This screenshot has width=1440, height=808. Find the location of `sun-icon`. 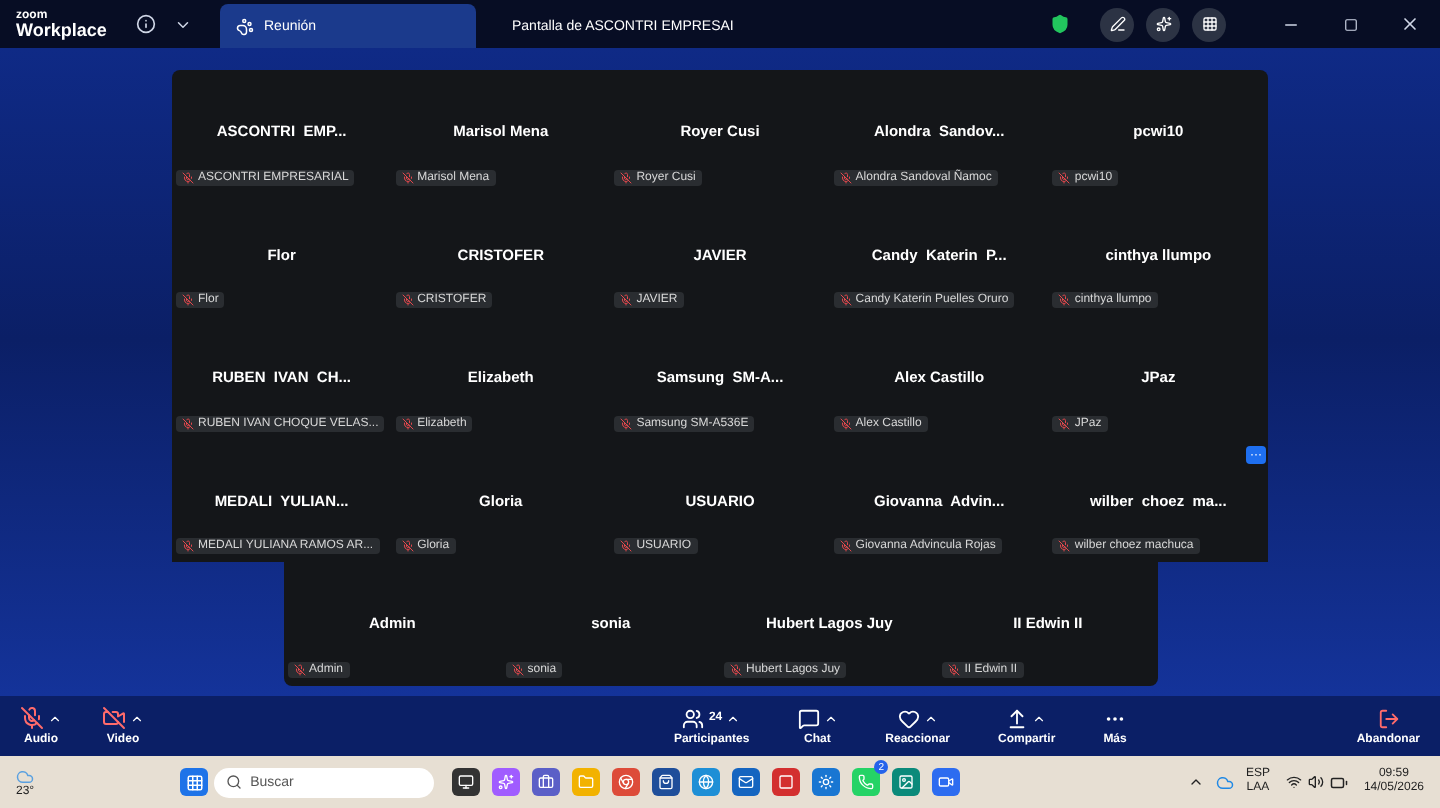

sun-icon is located at coordinates (826, 782).